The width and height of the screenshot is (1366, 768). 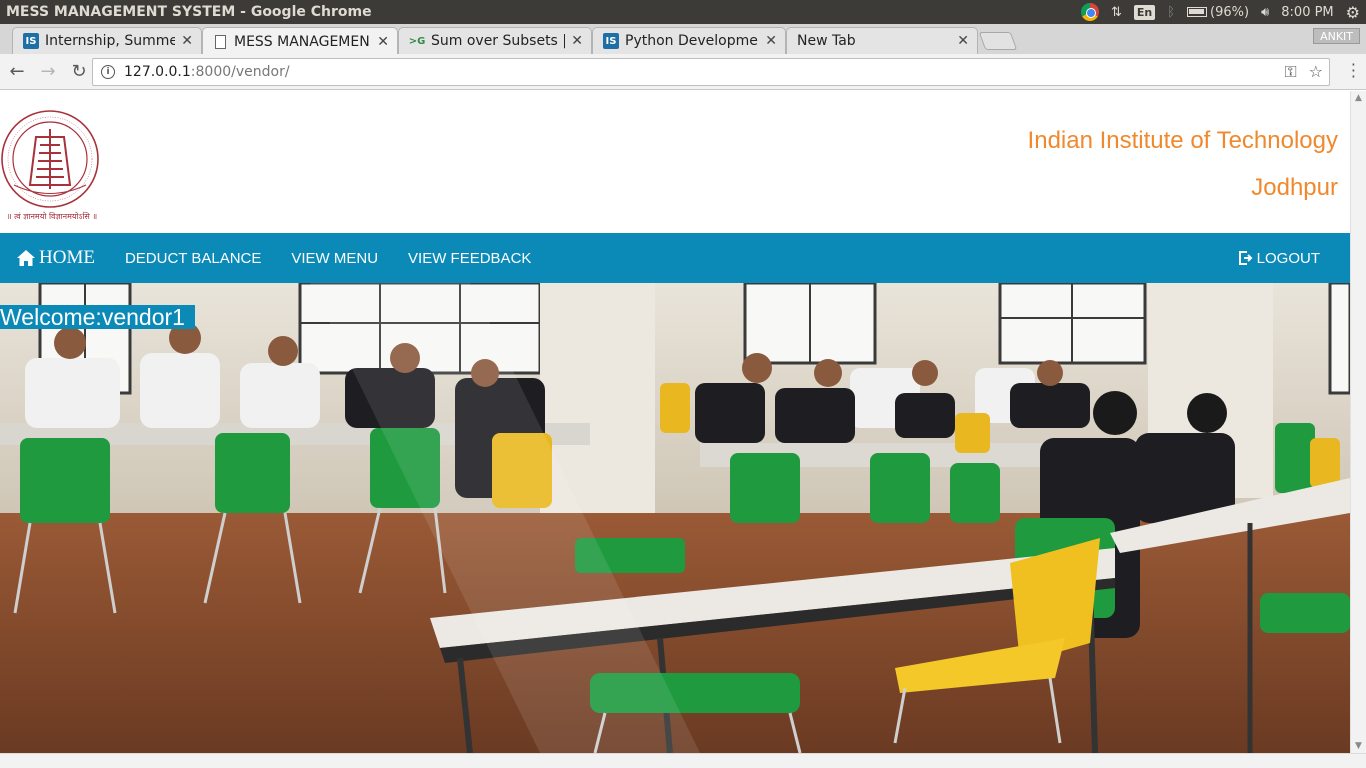 What do you see at coordinates (1358, 746) in the screenshot?
I see `scroll-down-arrow-icon: ▼` at bounding box center [1358, 746].